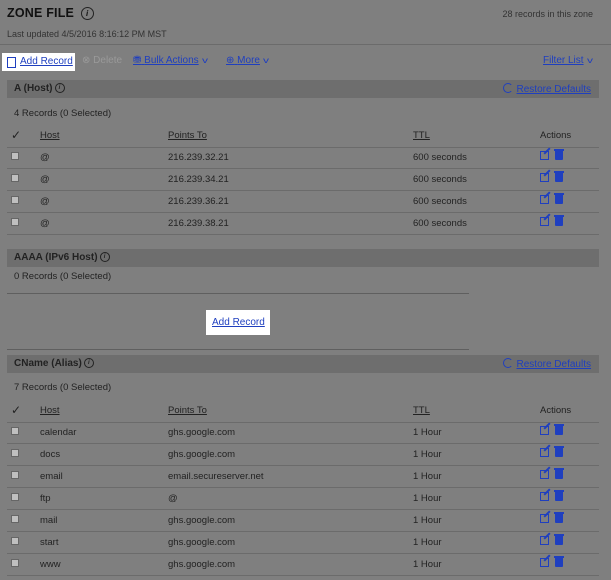  Describe the element at coordinates (173, 498) in the screenshot. I see `row-points-to: @` at that location.